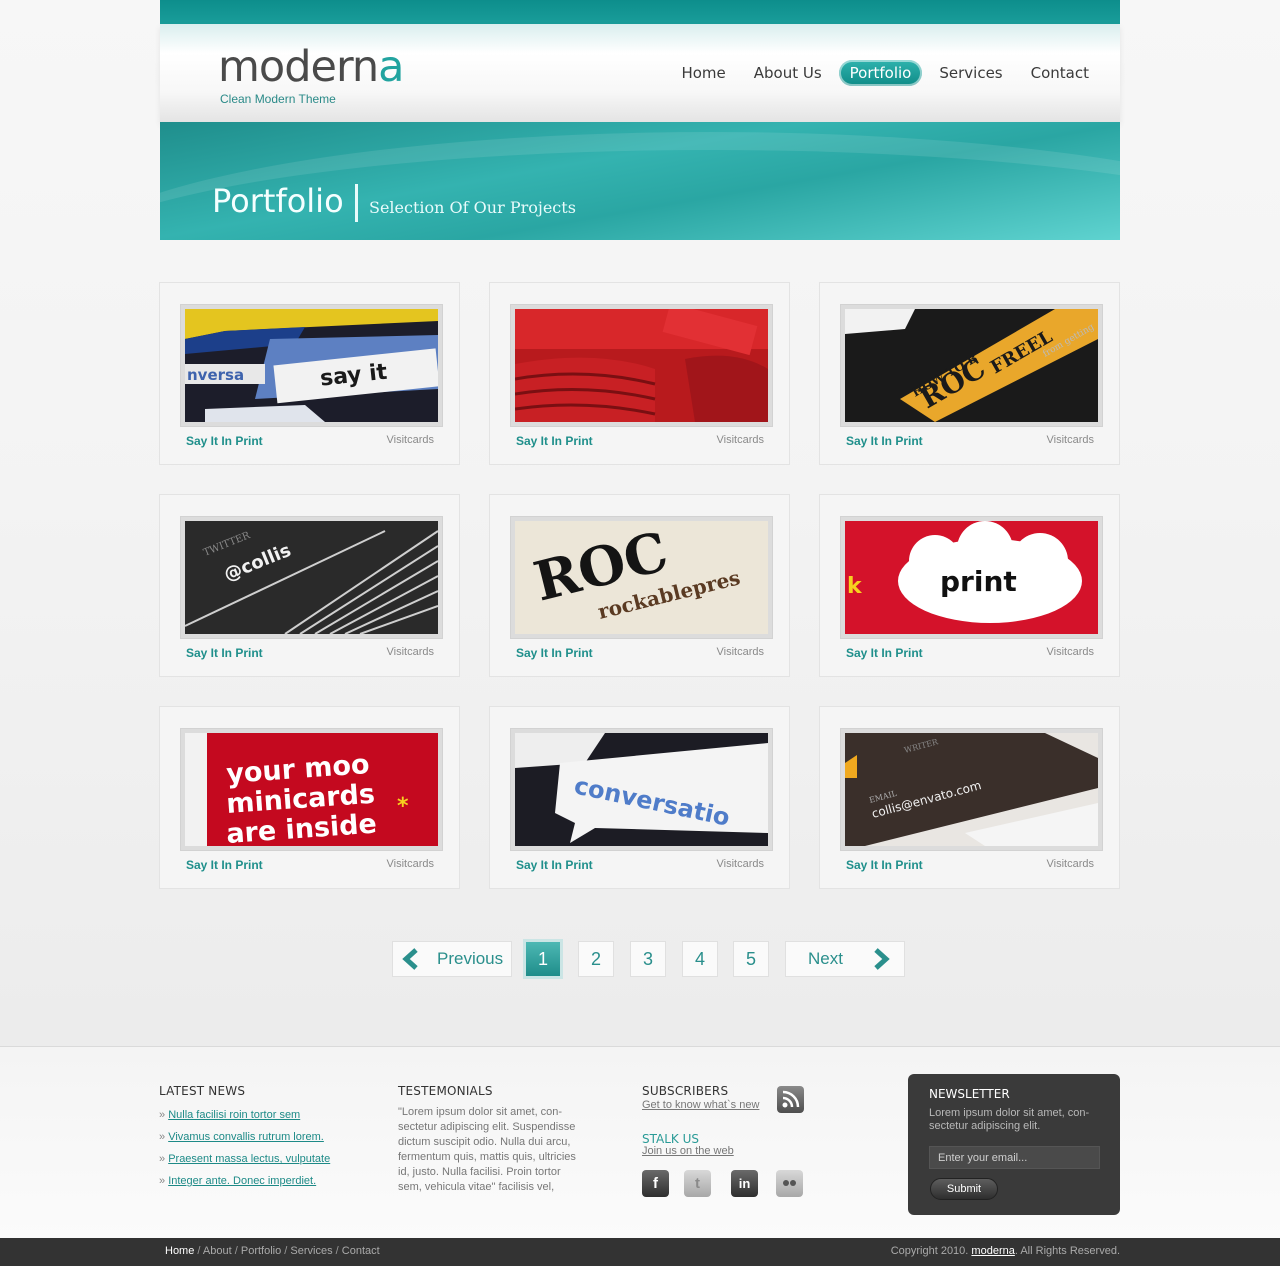 Image resolution: width=1280 pixels, height=1266 pixels. Describe the element at coordinates (242, 1181) in the screenshot. I see `news-link: Integer ante. Donec imperdiet.` at that location.